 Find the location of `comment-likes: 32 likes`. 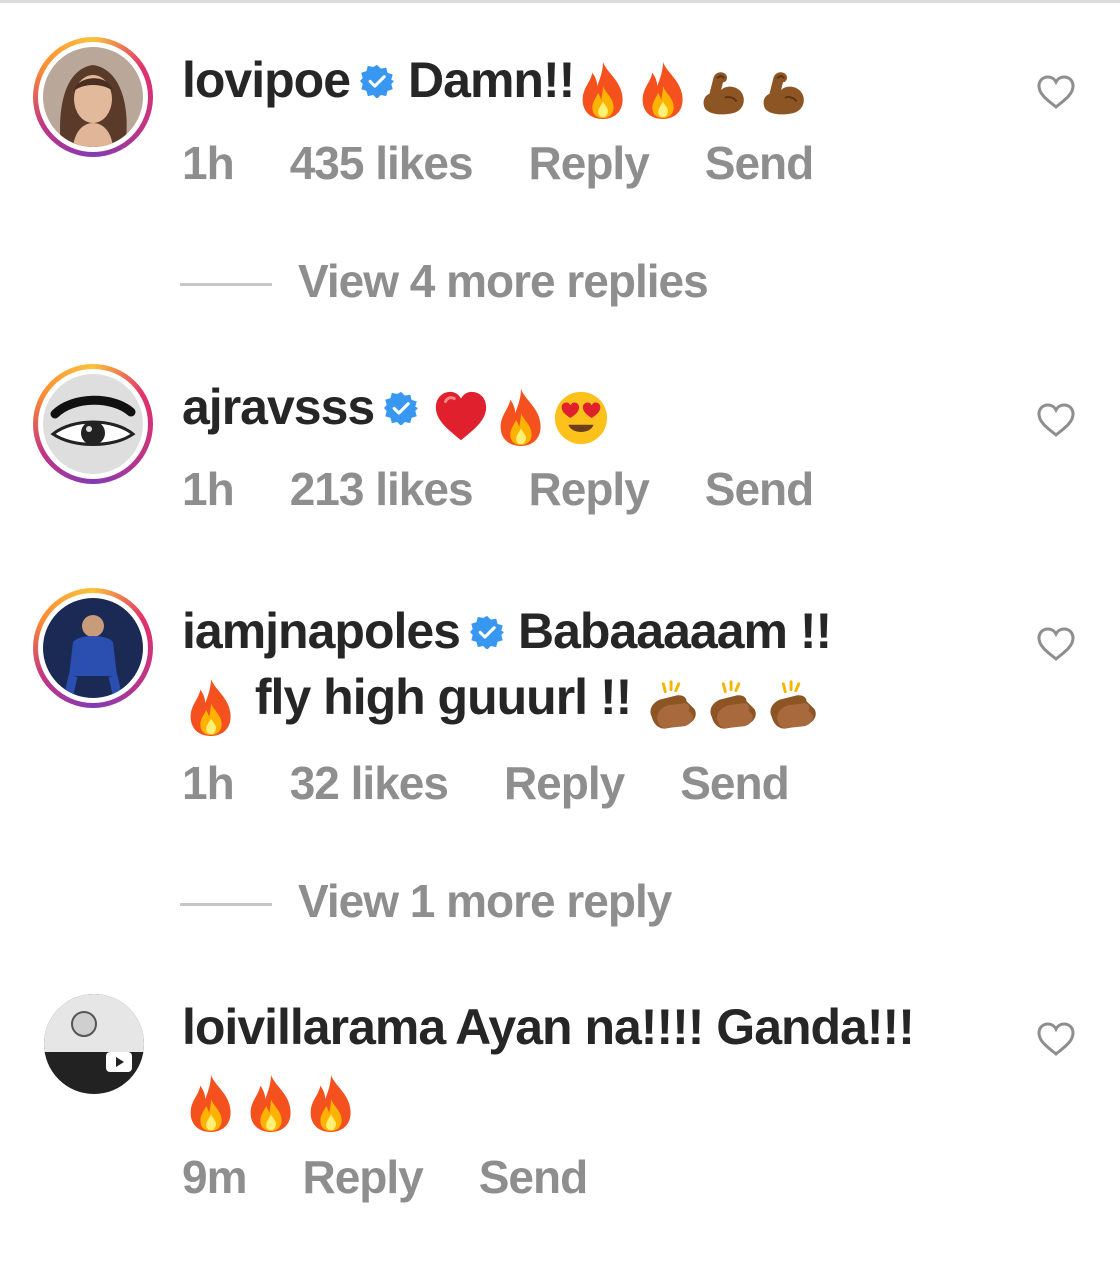

comment-likes: 32 likes is located at coordinates (369, 783).